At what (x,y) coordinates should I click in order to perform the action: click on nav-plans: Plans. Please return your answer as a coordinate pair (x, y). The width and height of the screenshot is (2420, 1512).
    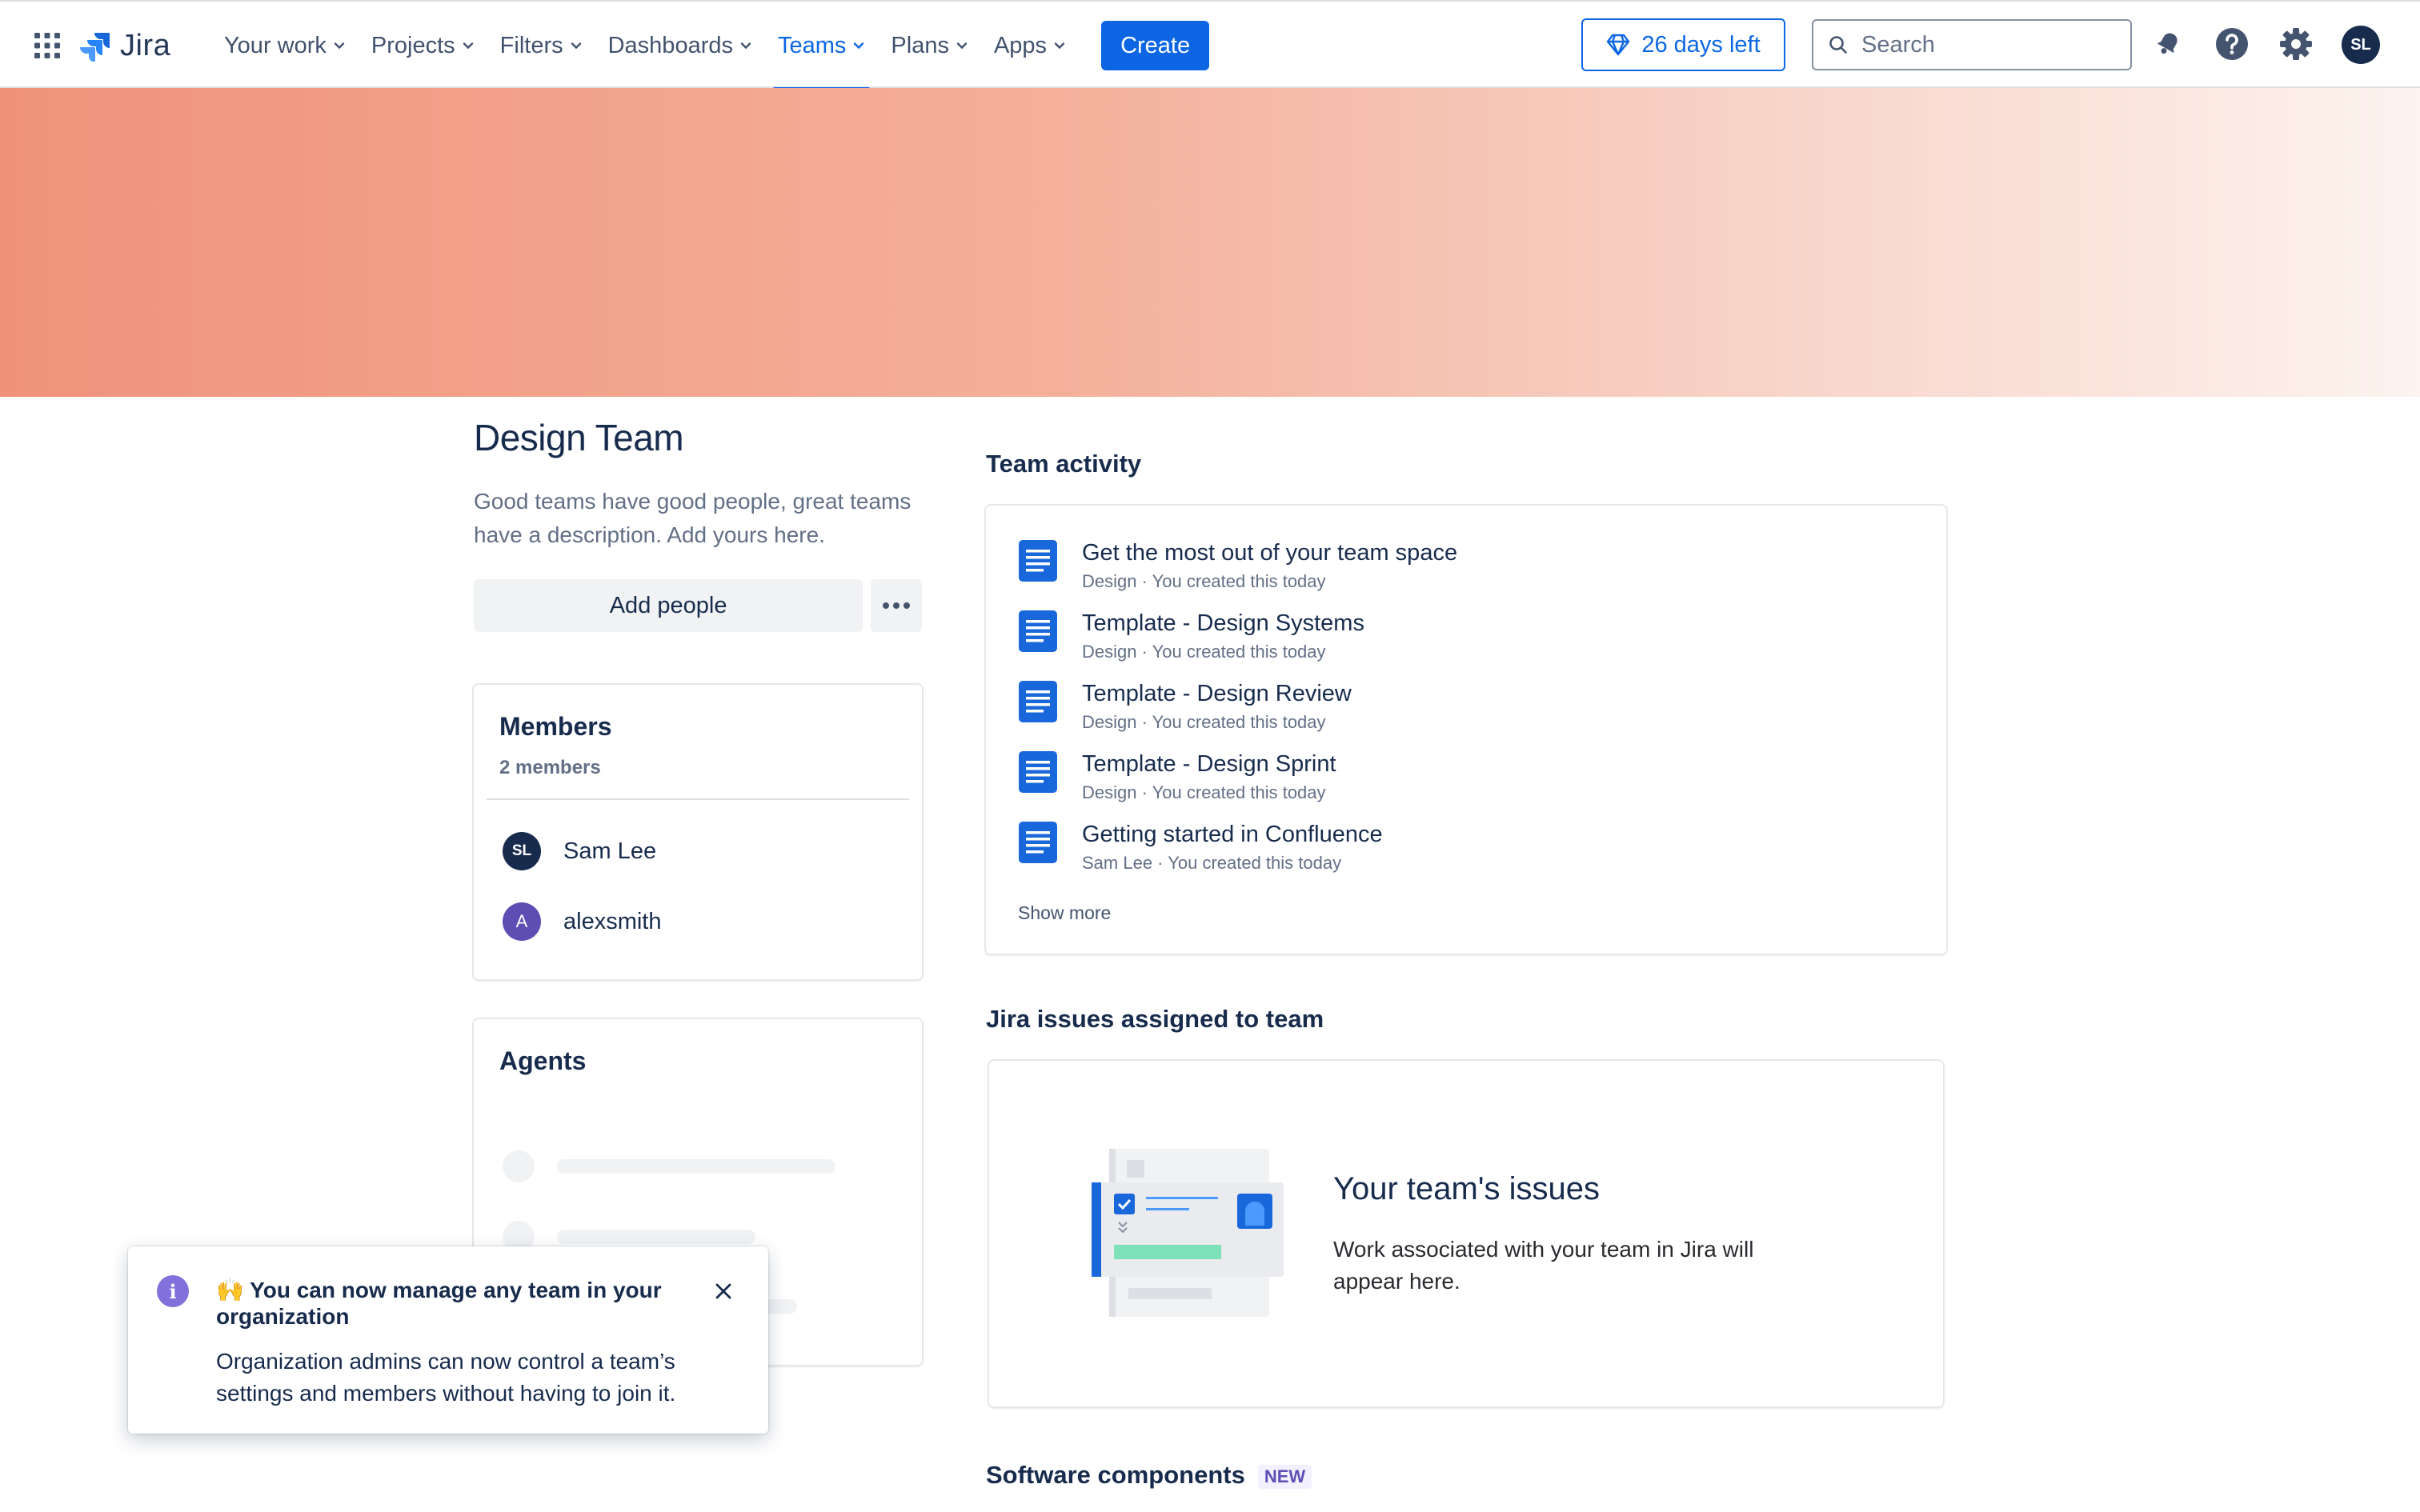
    Looking at the image, I should click on (929, 46).